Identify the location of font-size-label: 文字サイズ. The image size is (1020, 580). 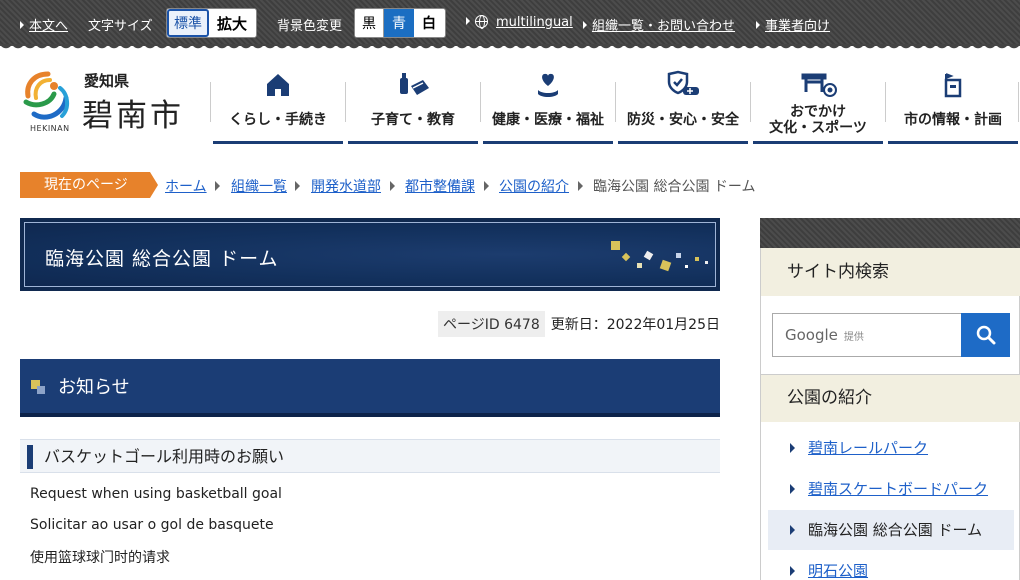
(120, 26).